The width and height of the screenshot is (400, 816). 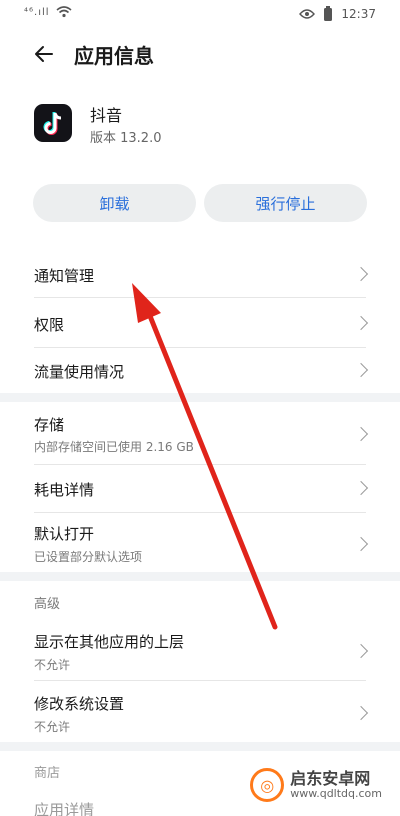 What do you see at coordinates (109, 642) in the screenshot?
I see `item-label: 显示在其他应用的上层` at bounding box center [109, 642].